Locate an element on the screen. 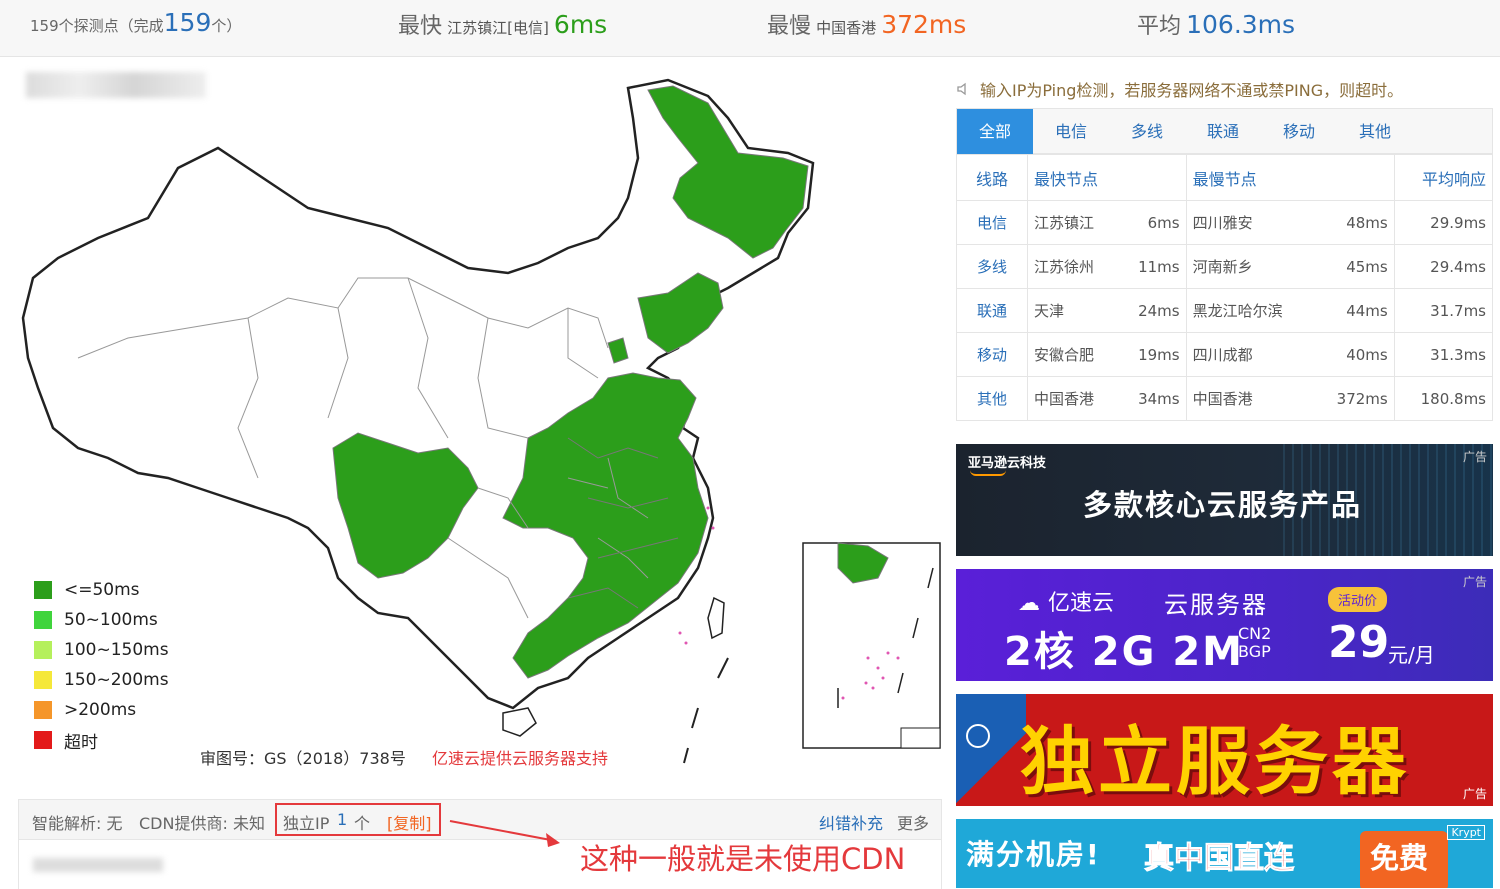 The width and height of the screenshot is (1500, 889). legend-item: 50~100ms is located at coordinates (101, 620).